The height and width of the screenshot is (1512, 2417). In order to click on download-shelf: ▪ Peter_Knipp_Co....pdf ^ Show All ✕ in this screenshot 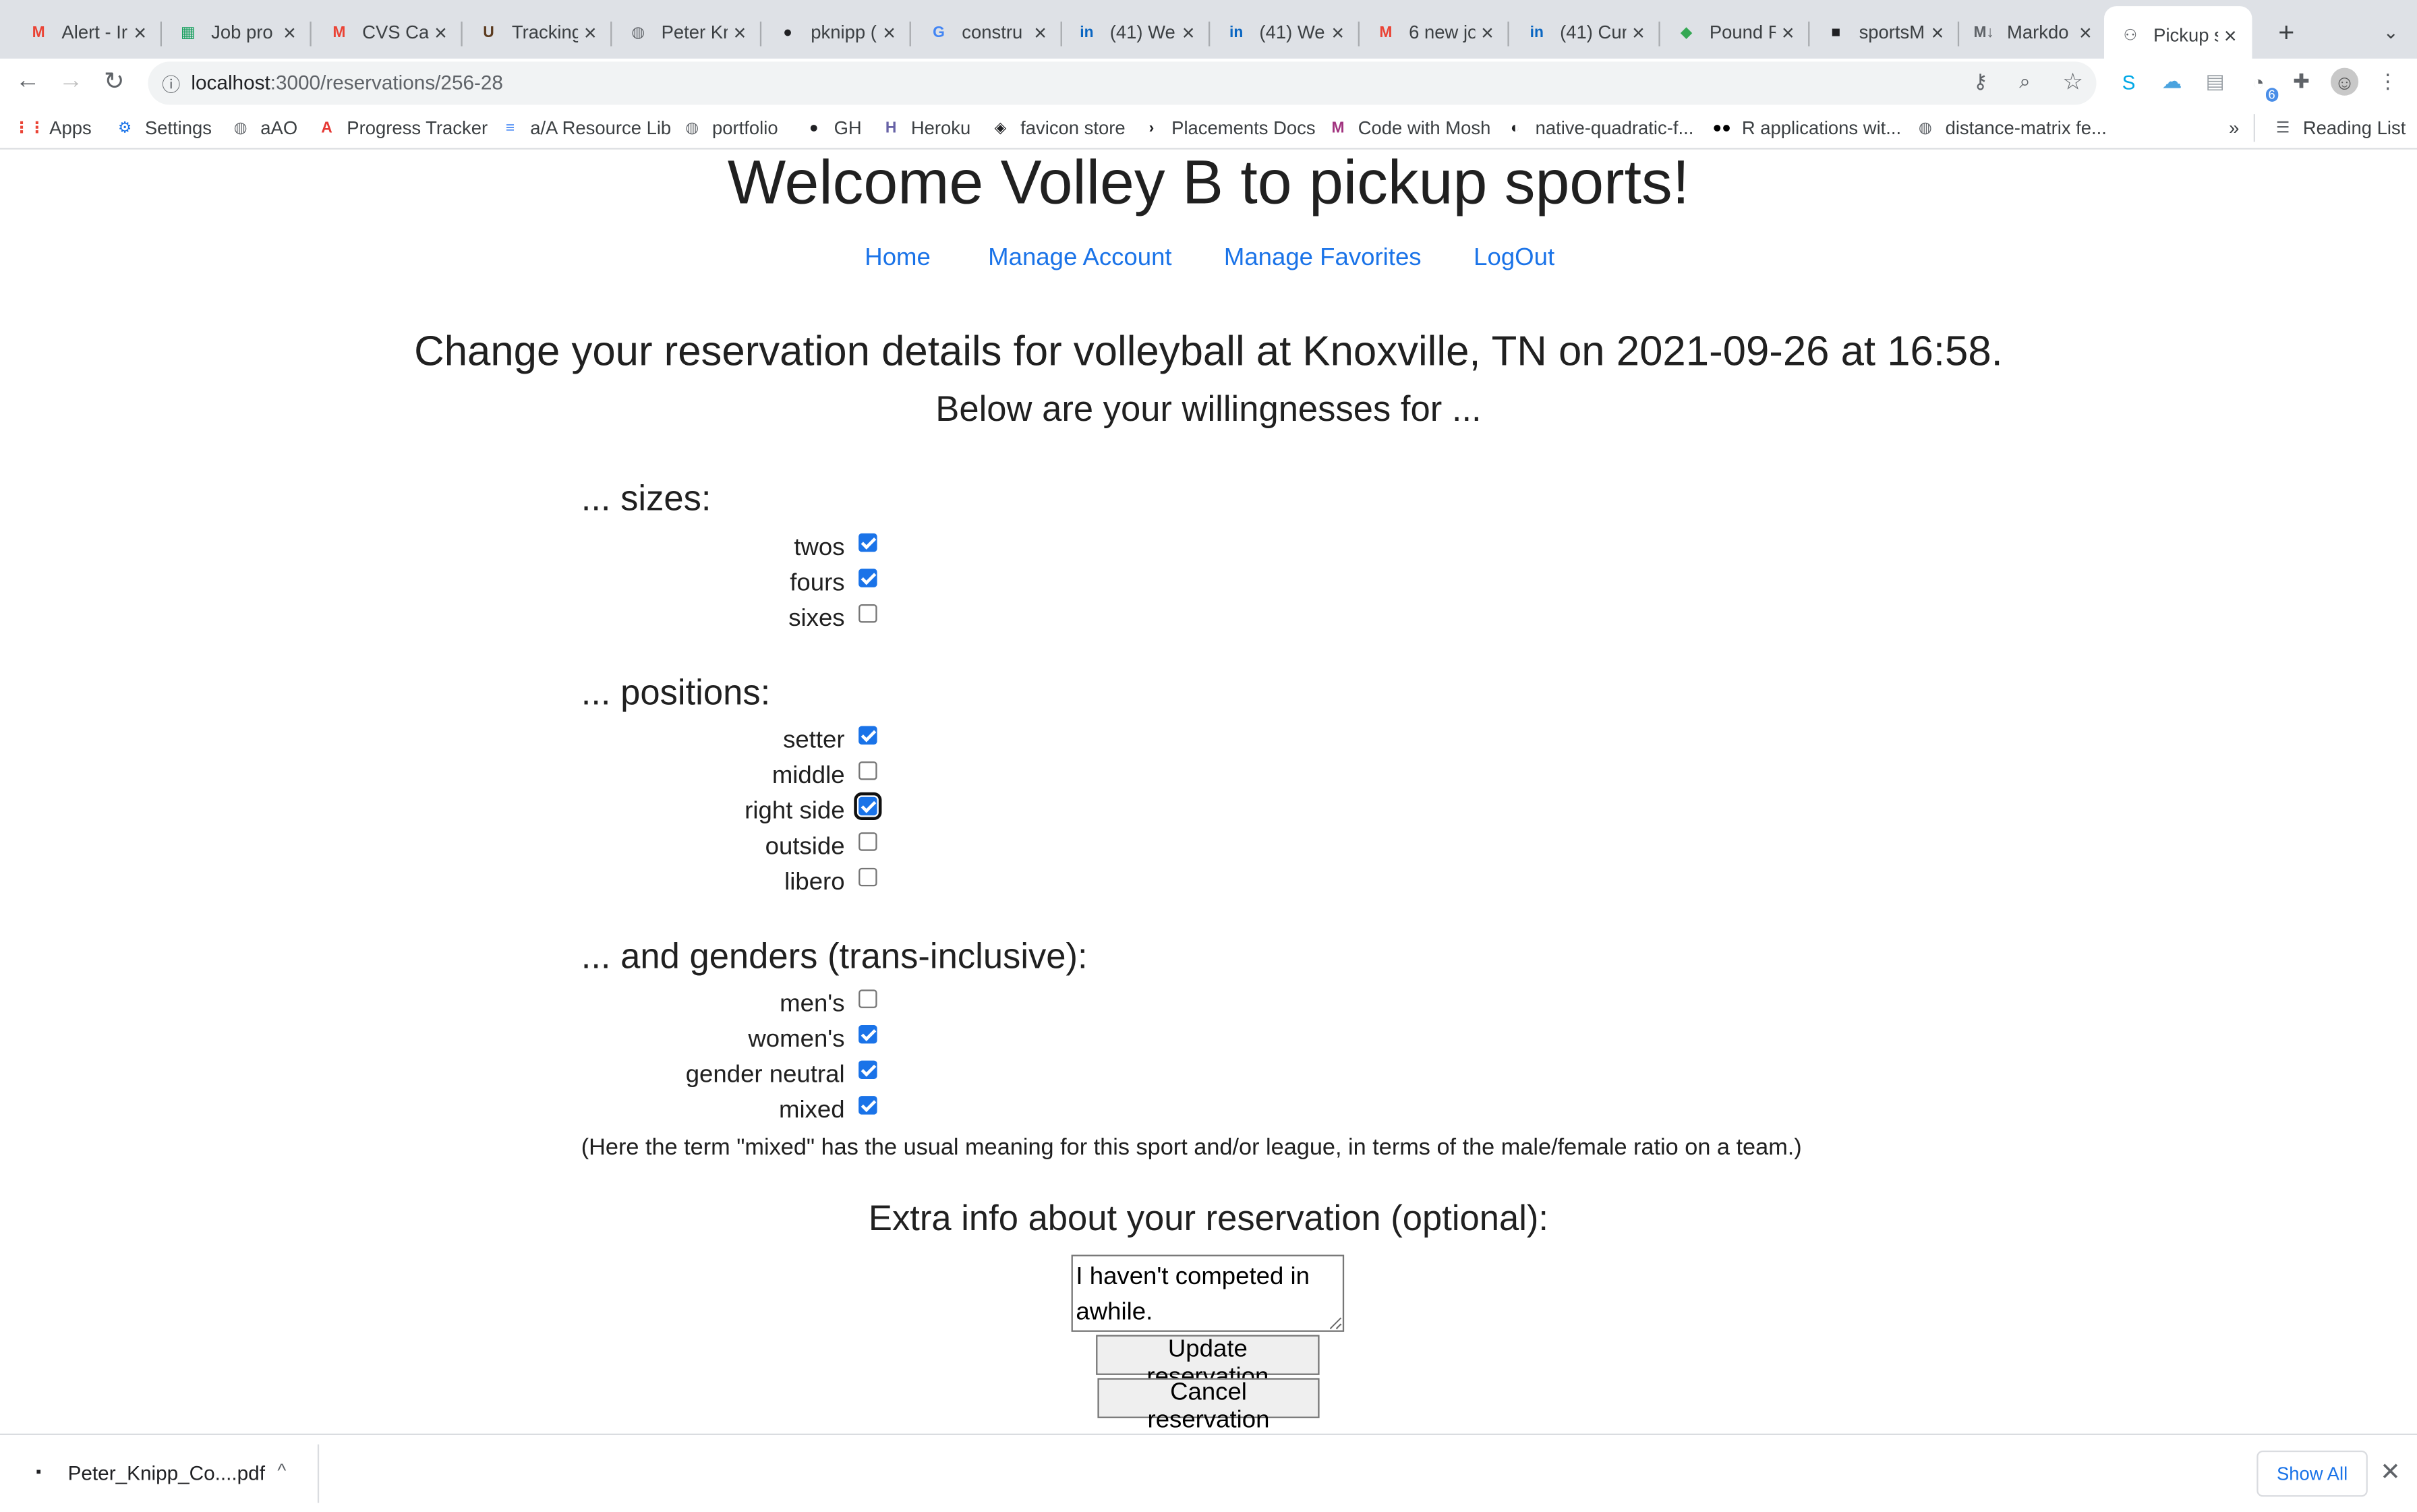, I will do `click(1208, 1473)`.